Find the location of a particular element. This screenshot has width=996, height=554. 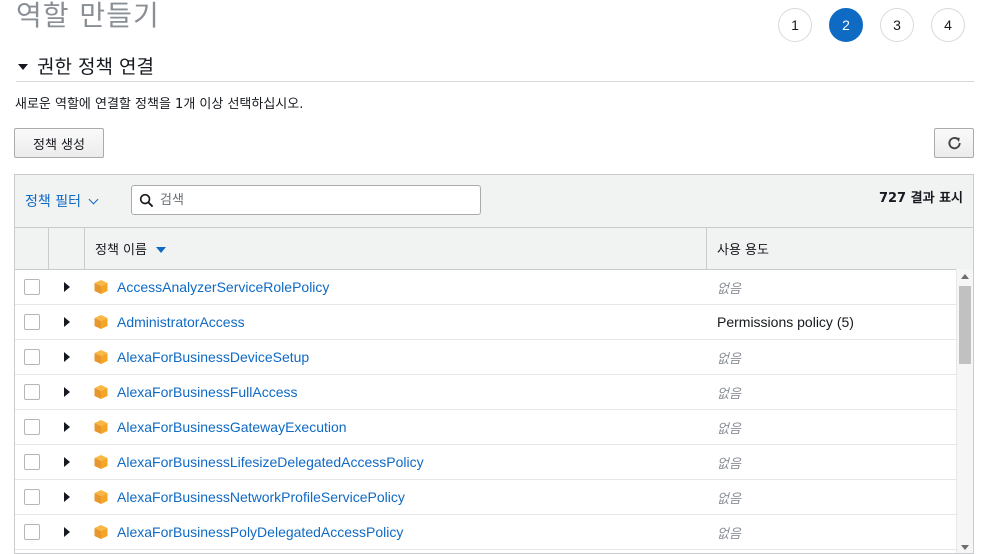

step-1-button: 1 is located at coordinates (795, 25).